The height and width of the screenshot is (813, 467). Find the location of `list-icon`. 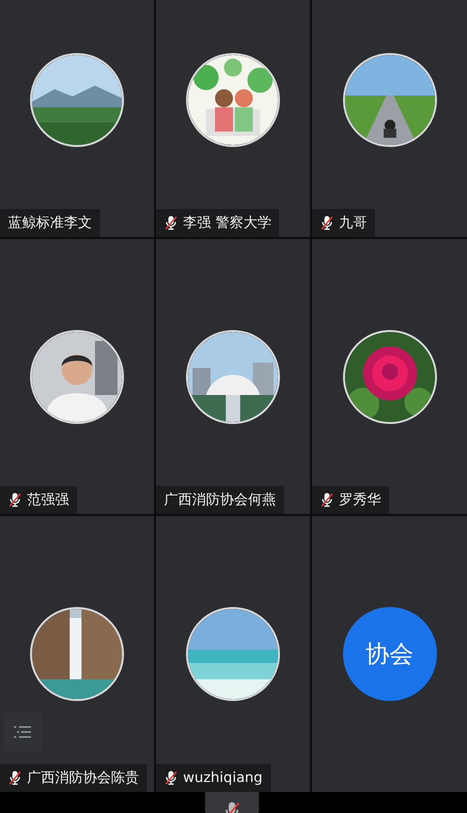

list-icon is located at coordinates (23, 732).